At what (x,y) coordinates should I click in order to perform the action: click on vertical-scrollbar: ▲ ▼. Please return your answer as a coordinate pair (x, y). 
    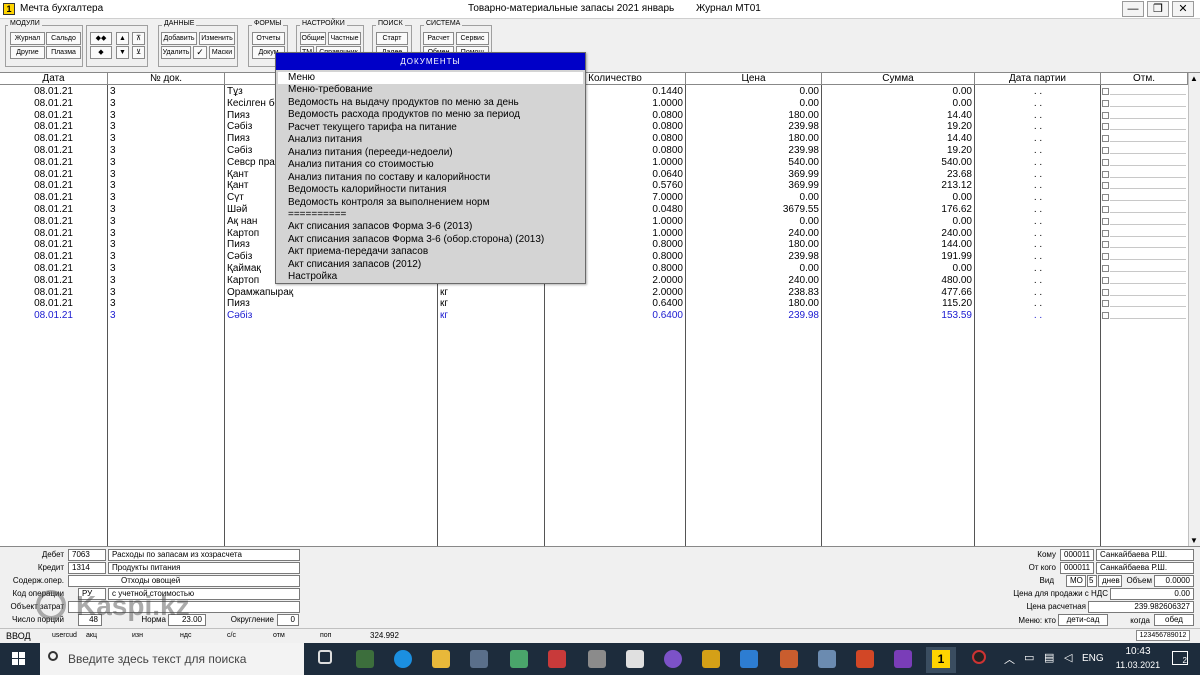
    Looking at the image, I should click on (1194, 309).